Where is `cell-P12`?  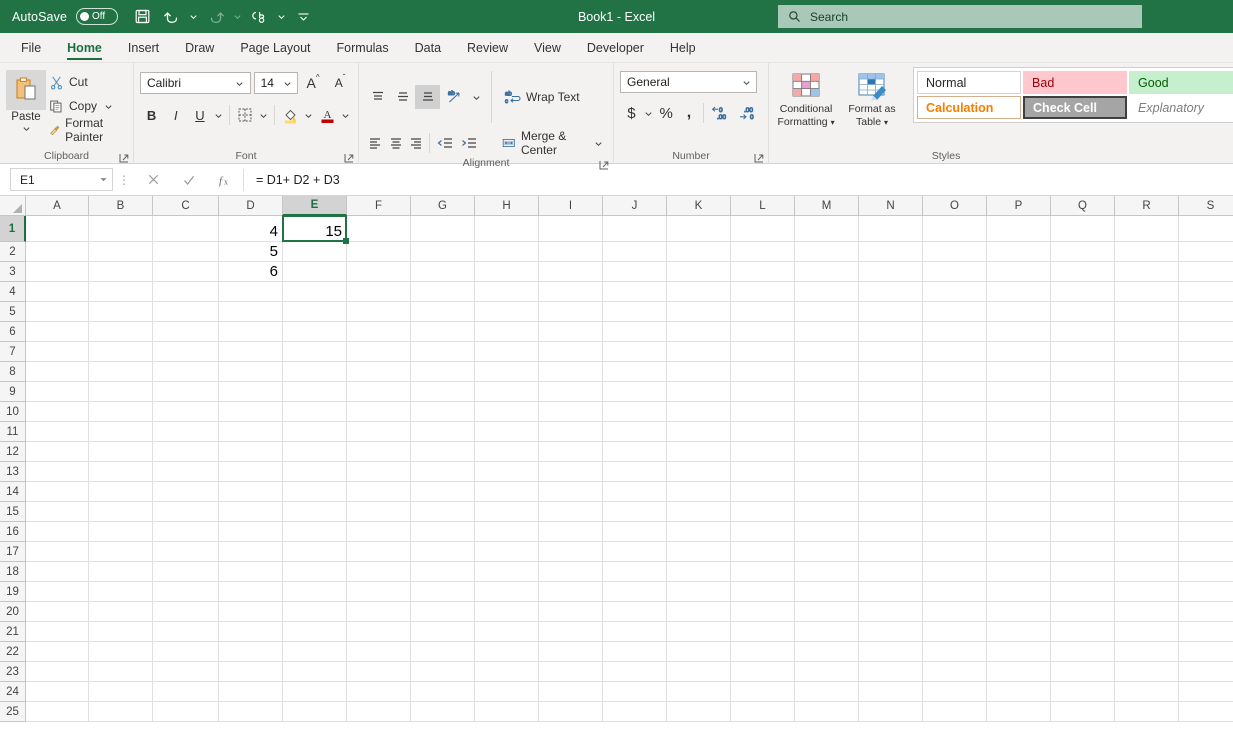
cell-P12 is located at coordinates (1019, 452).